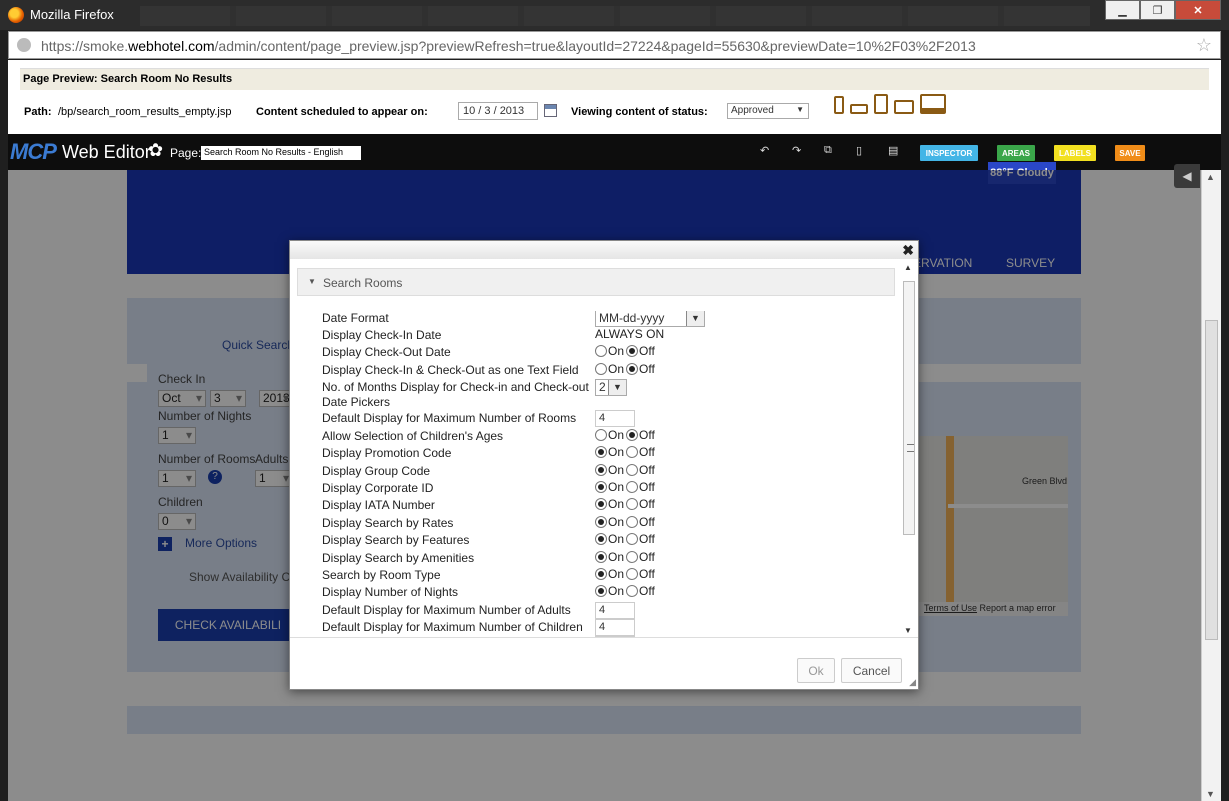 The height and width of the screenshot is (801, 1229). I want to click on cancel-button: Cancel, so click(871, 670).